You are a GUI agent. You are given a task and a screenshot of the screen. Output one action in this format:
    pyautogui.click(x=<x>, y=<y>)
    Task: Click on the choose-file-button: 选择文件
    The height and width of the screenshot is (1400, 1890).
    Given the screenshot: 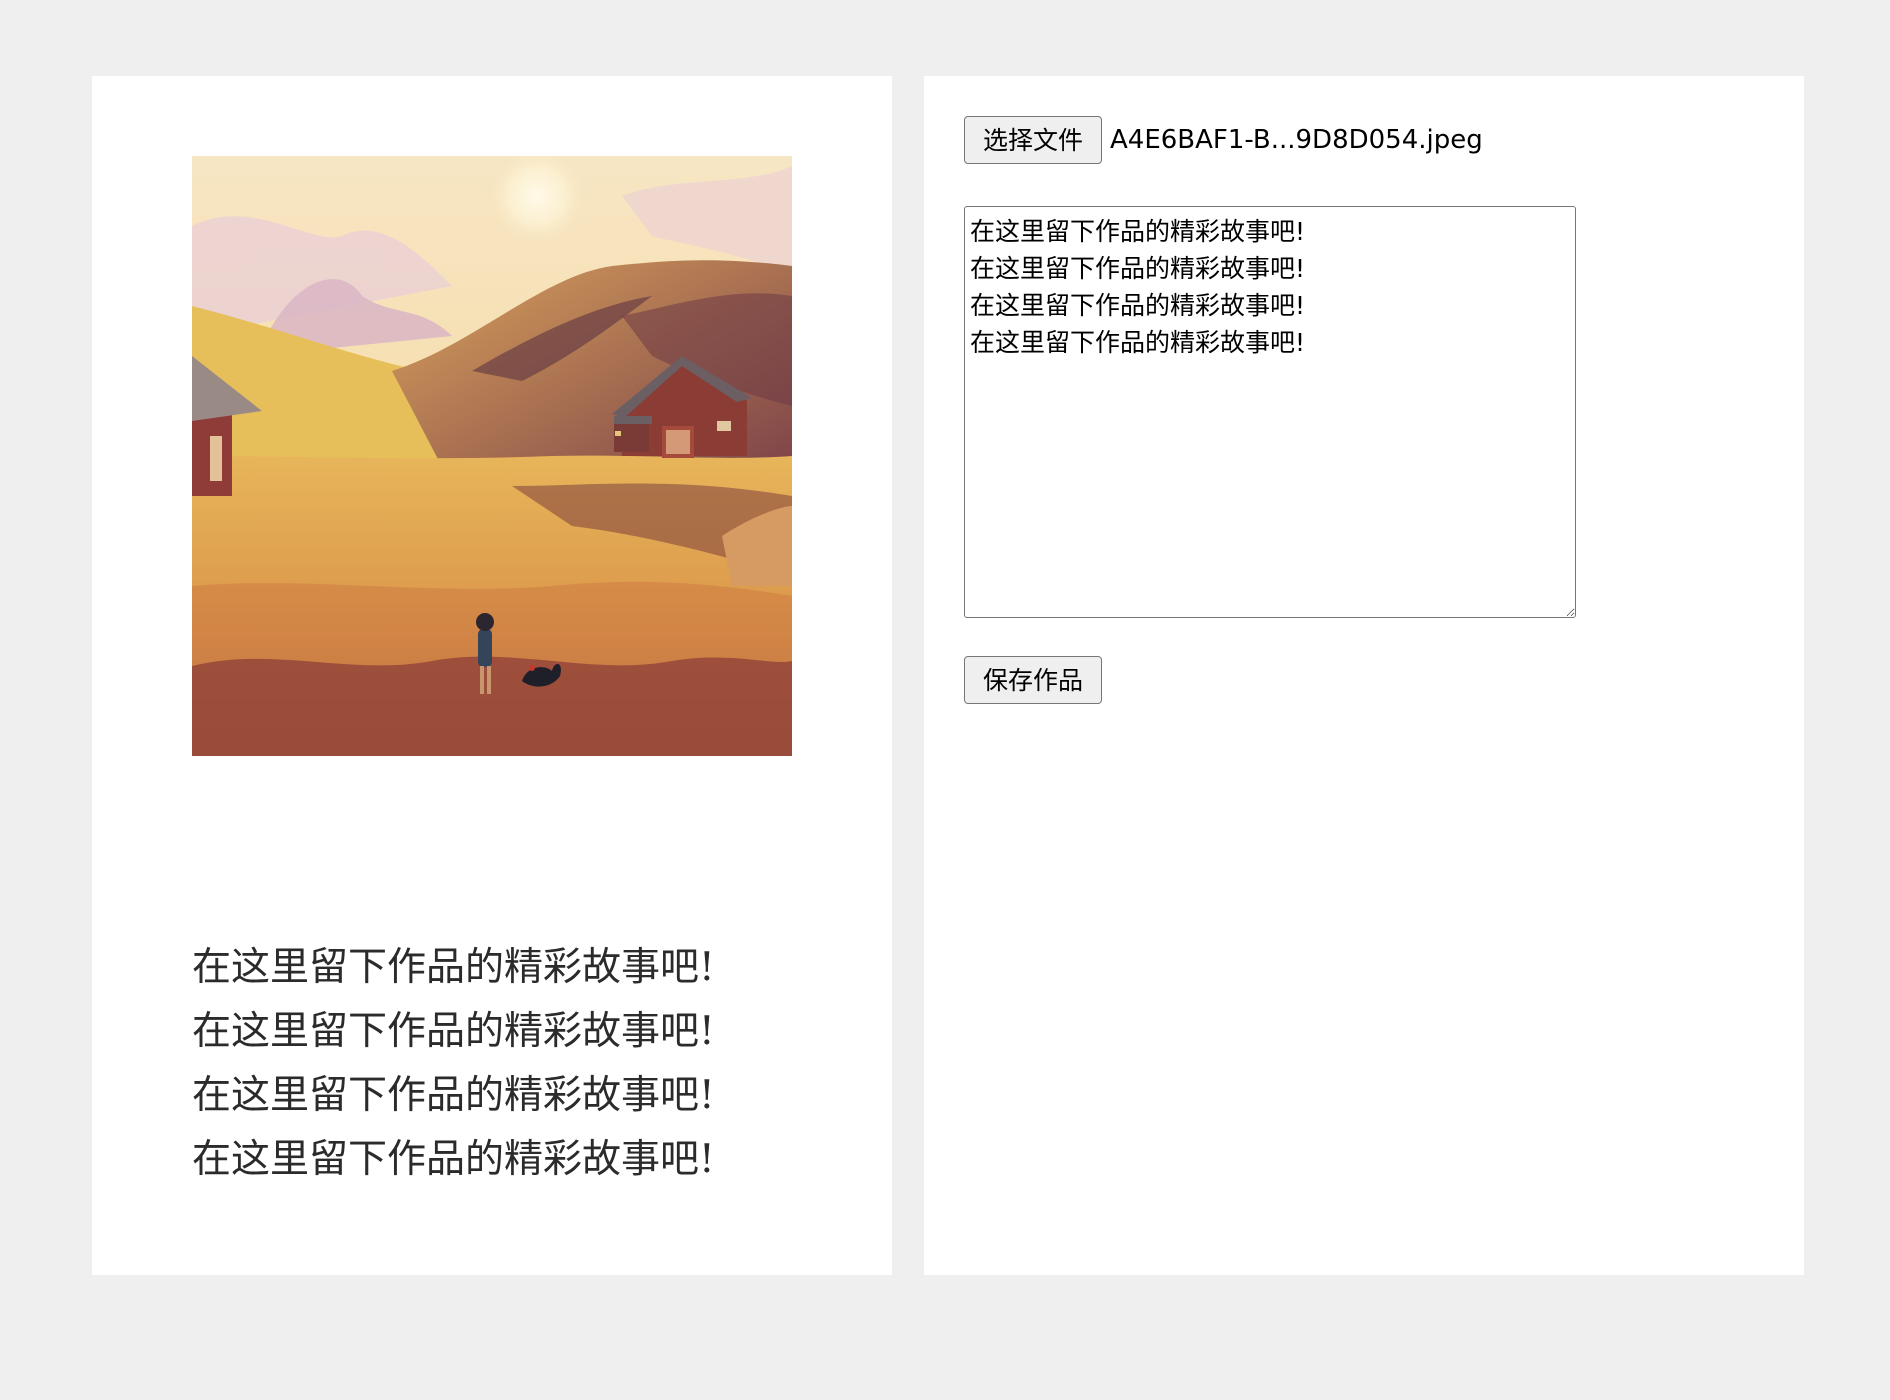 What is the action you would take?
    pyautogui.click(x=1033, y=140)
    